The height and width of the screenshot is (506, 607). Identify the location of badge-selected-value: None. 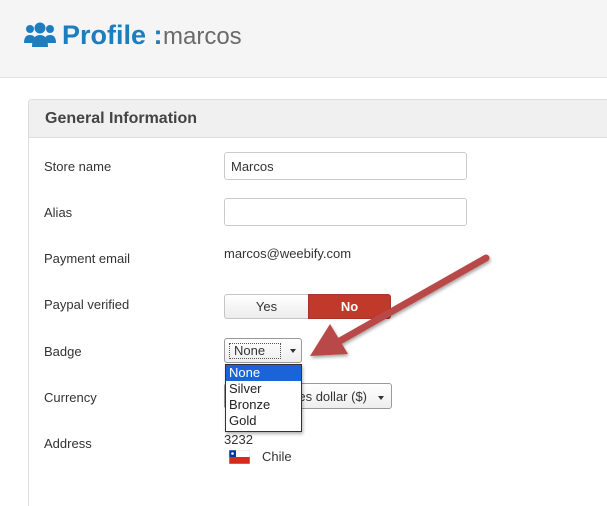
(255, 351).